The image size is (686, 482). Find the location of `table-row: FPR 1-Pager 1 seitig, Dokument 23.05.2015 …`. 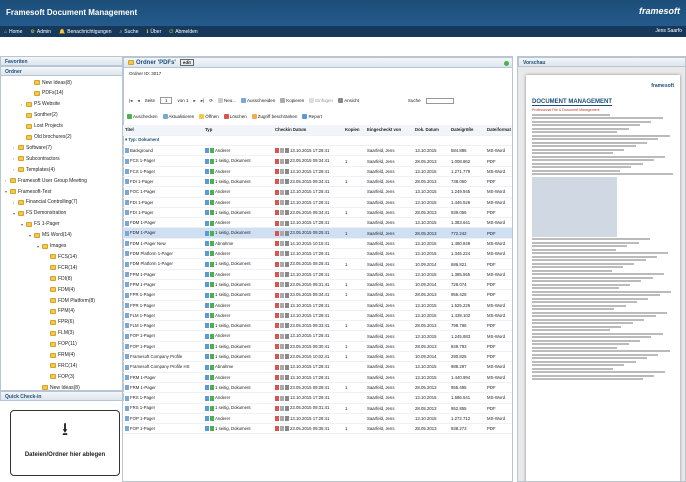

table-row: FPR 1-Pager 1 seitig, Dokument 23.05.2015 … is located at coordinates (317, 295).